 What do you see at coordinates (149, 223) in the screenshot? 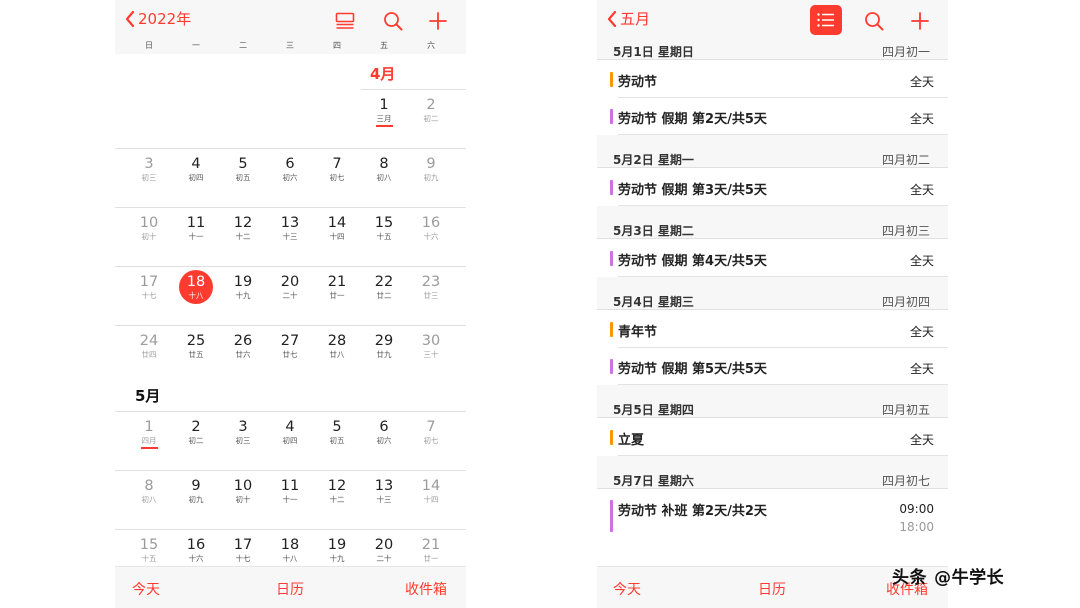
I see `day-number: 10` at bounding box center [149, 223].